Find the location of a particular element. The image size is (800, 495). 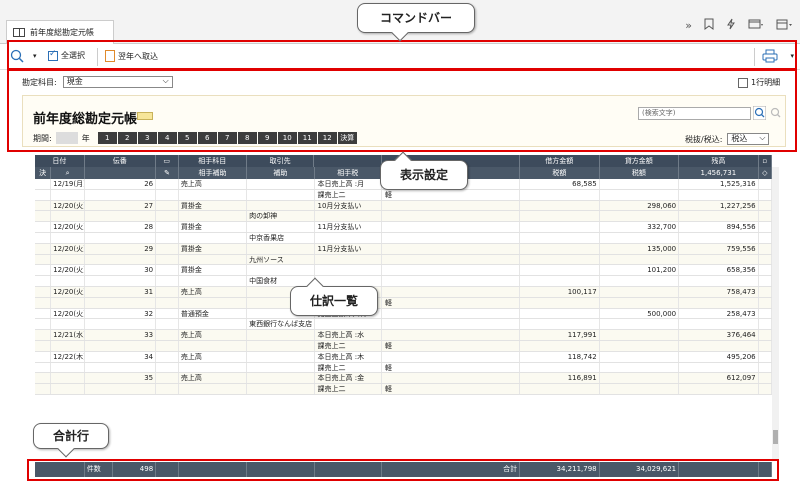

cell-dr: 68,585 is located at coordinates (560, 184).